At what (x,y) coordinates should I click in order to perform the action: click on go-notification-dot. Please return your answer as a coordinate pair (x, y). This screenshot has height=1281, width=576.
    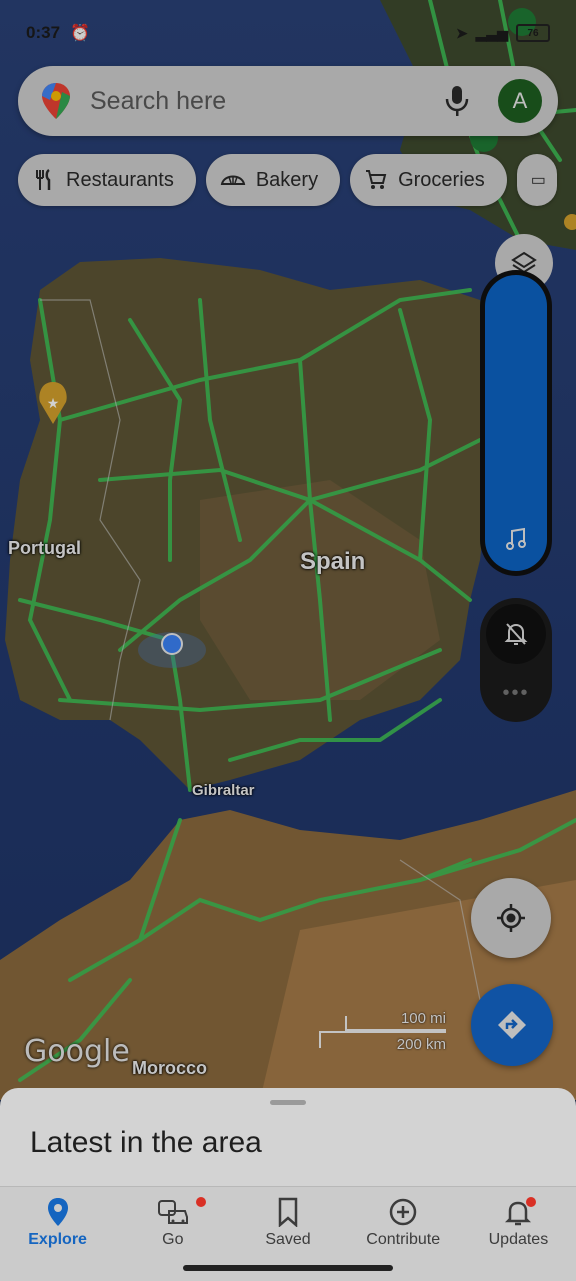
    Looking at the image, I should click on (201, 1202).